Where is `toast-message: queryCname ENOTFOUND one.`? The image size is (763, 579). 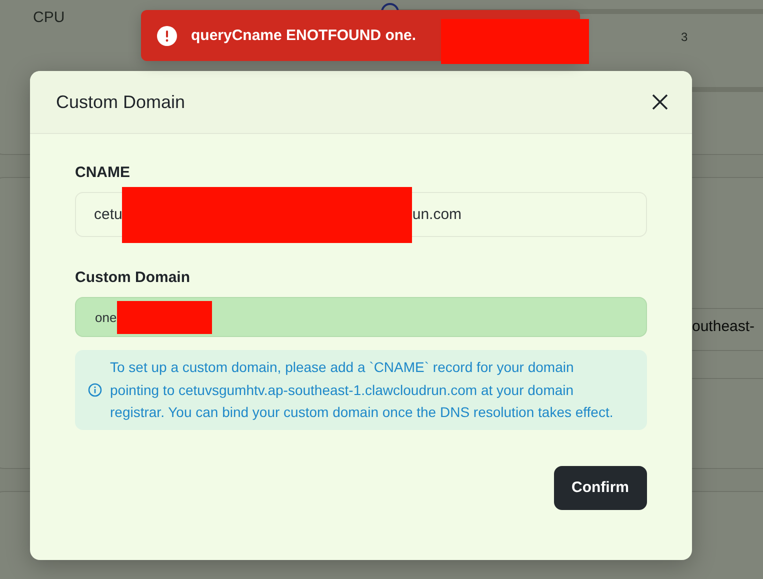 toast-message: queryCname ENOTFOUND one. is located at coordinates (303, 35).